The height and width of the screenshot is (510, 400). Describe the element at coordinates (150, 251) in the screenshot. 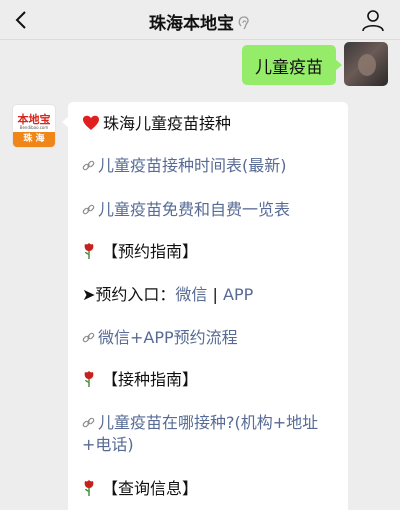

I see `section-title: 【预约指南】` at that location.